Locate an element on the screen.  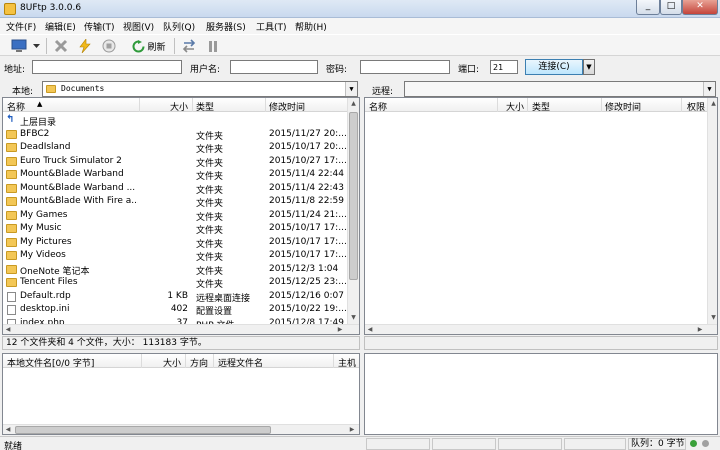
menu-view: 视图(V) is located at coordinates (138, 26).